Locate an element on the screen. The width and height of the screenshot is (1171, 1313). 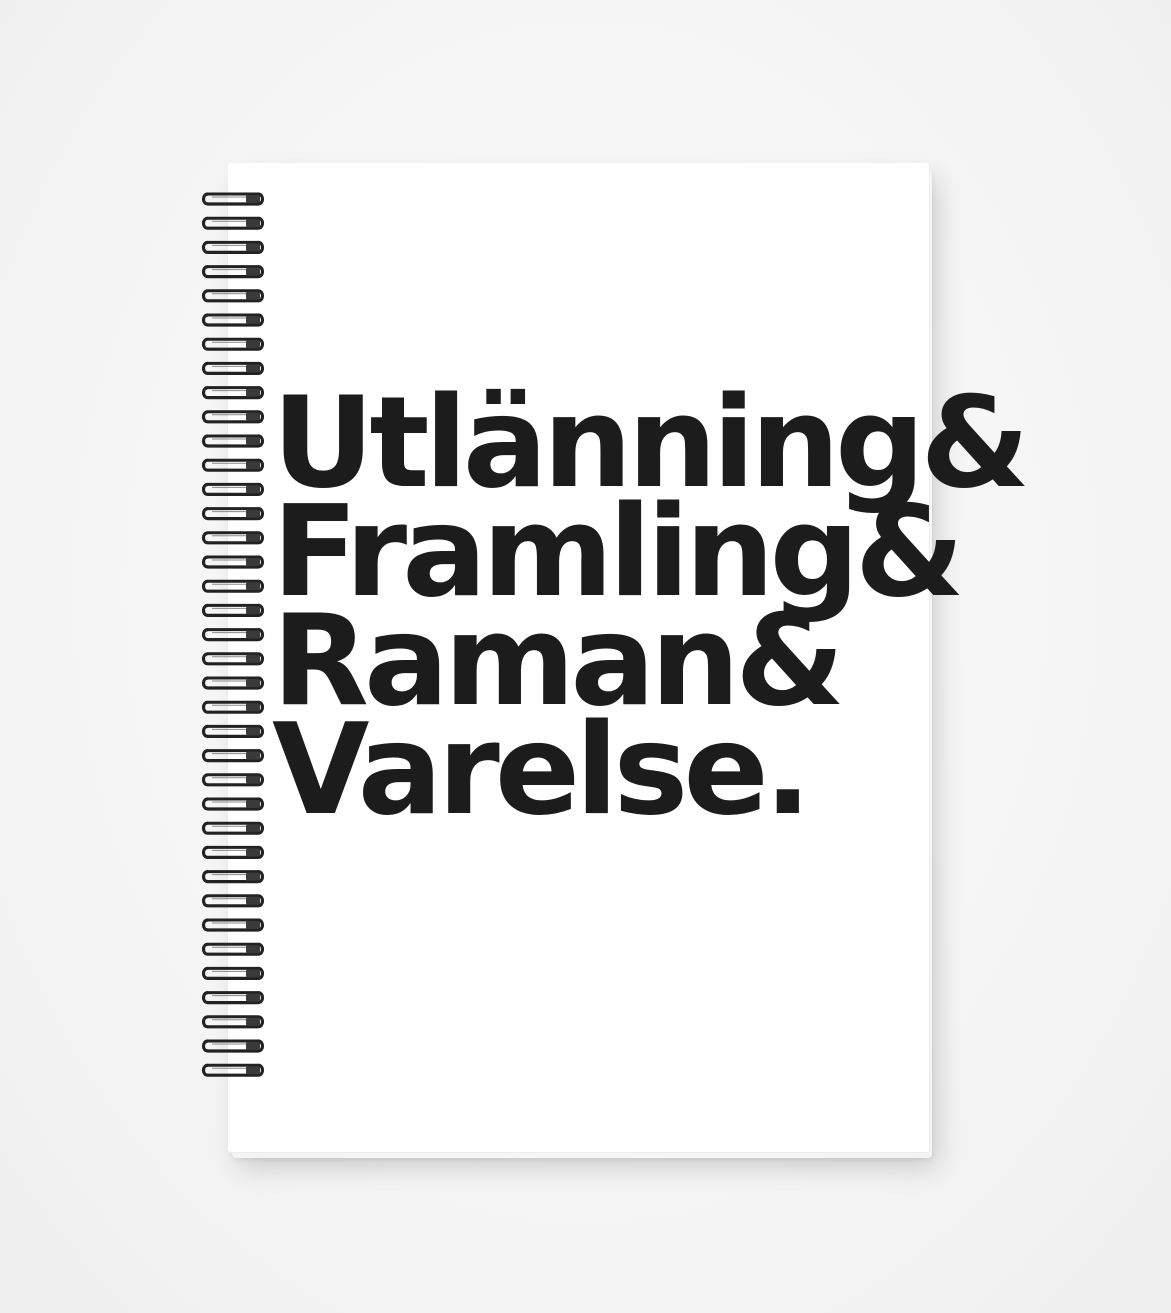
cover-line-4: Varelse. is located at coordinates (542, 769).